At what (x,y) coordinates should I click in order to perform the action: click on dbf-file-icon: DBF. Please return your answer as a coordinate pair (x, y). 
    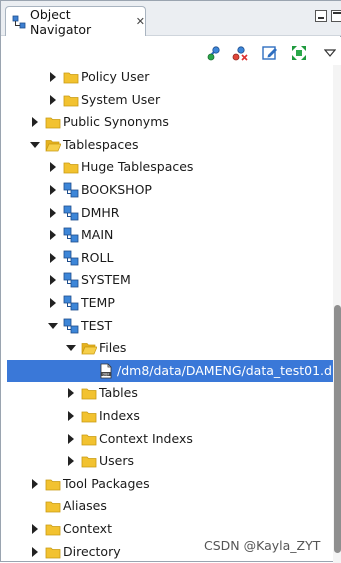
    Looking at the image, I should click on (106, 371).